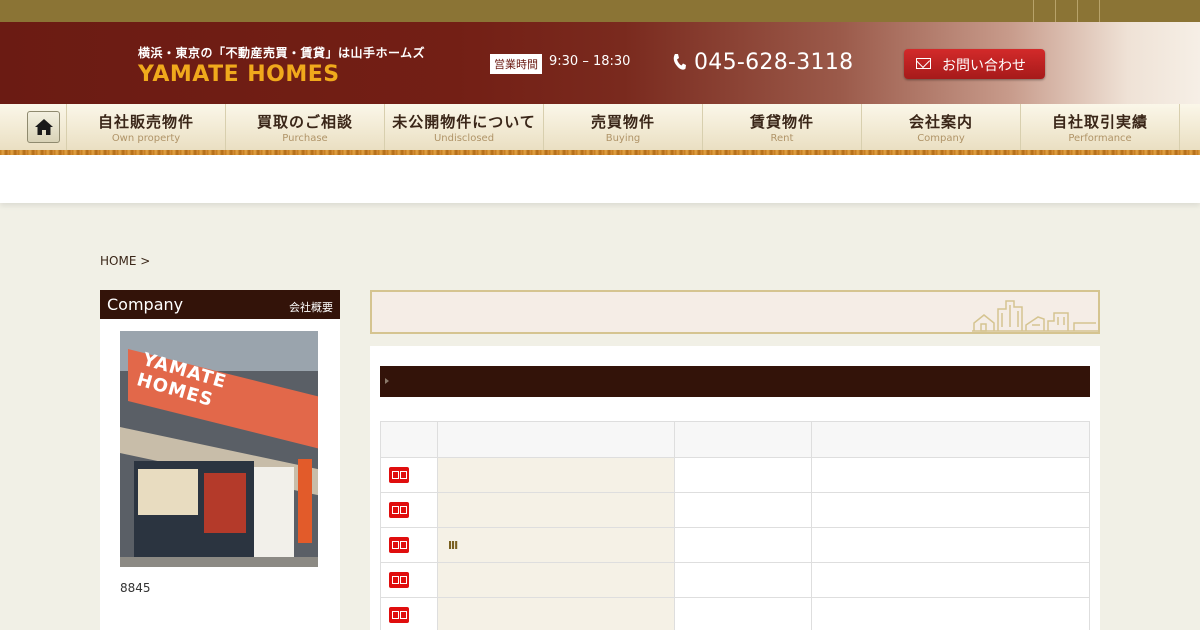 This screenshot has height=630, width=1200. What do you see at coordinates (781, 122) in the screenshot?
I see `nav-item-label: 賃貸物件` at bounding box center [781, 122].